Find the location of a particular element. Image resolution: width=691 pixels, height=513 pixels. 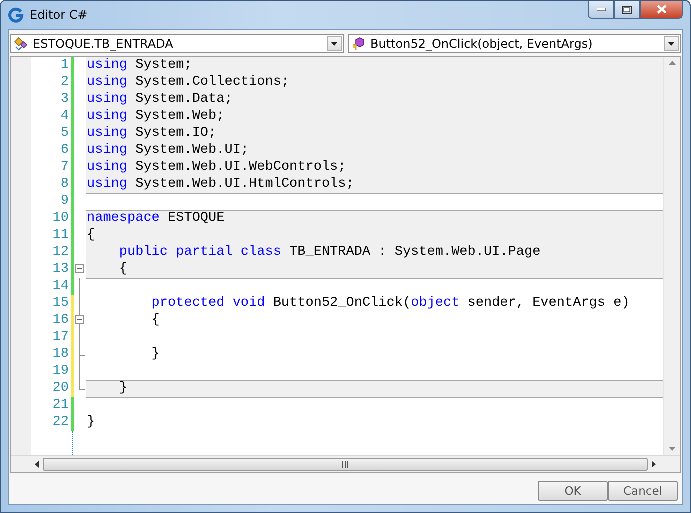

scroll-right-icon is located at coordinates (654, 464).